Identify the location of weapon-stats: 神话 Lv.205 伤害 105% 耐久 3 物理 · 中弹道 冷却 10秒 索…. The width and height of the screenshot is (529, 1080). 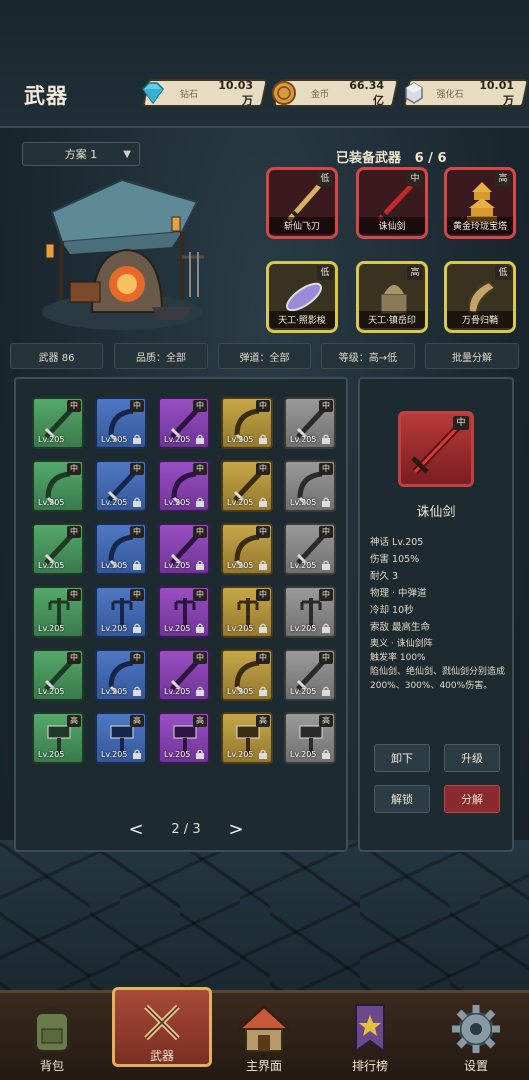
(400, 585).